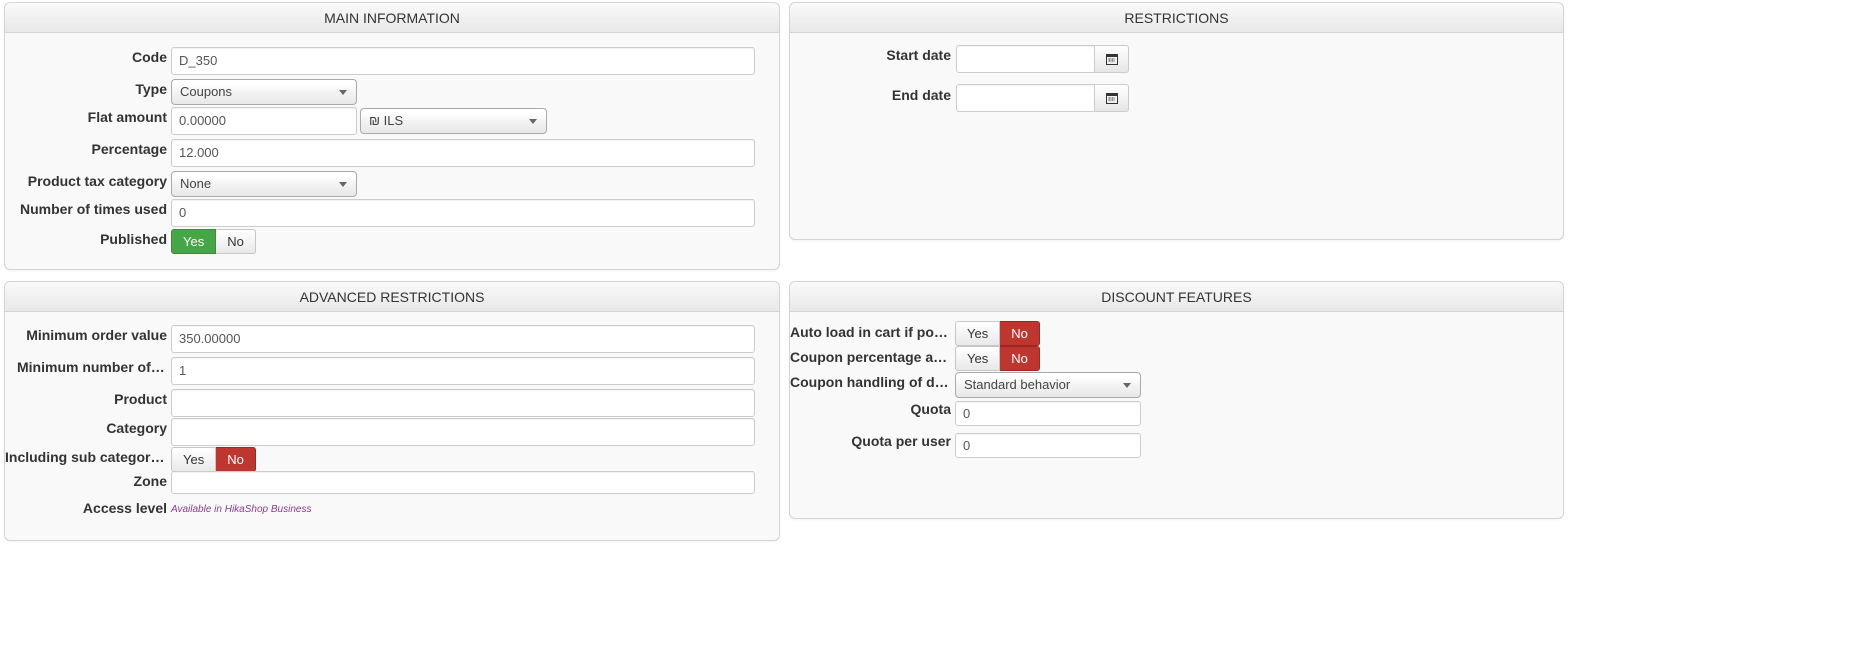 Image resolution: width=1853 pixels, height=645 pixels. What do you see at coordinates (453, 121) in the screenshot?
I see `currency-select: ₪ ILS` at bounding box center [453, 121].